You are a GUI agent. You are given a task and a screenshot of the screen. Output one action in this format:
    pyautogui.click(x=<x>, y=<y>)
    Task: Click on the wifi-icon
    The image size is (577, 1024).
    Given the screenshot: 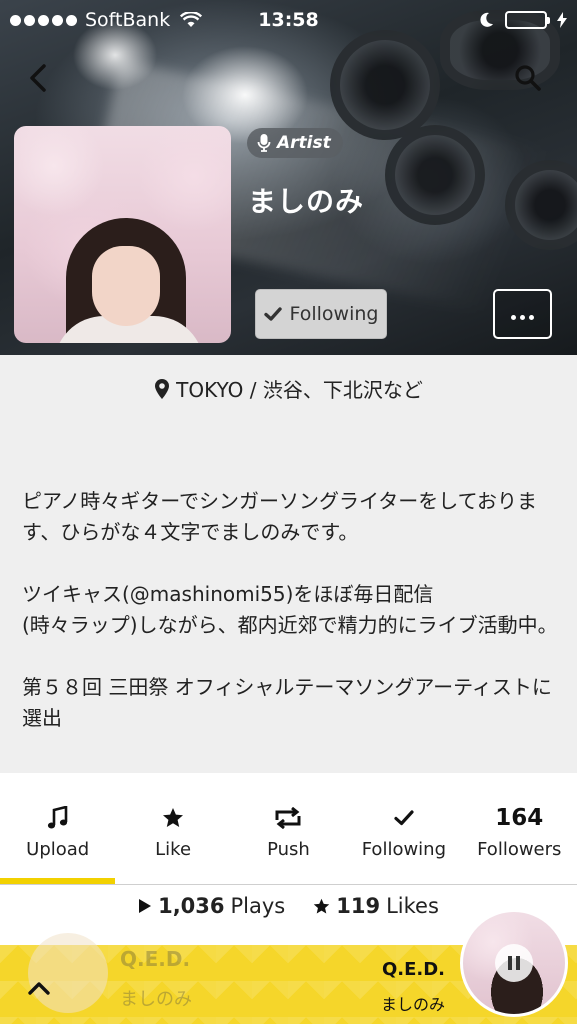 What is the action you would take?
    pyautogui.click(x=191, y=19)
    